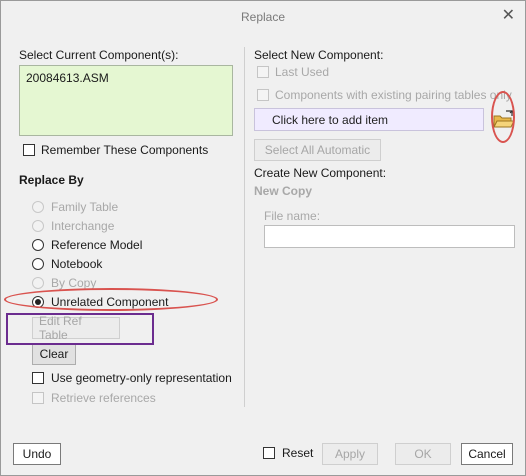 The width and height of the screenshot is (526, 476). Describe the element at coordinates (54, 354) in the screenshot. I see `clear-button: Clear` at that location.